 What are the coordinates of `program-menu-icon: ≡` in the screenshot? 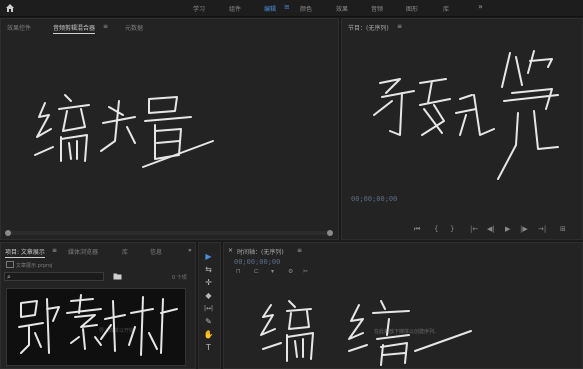 It's located at (399, 26).